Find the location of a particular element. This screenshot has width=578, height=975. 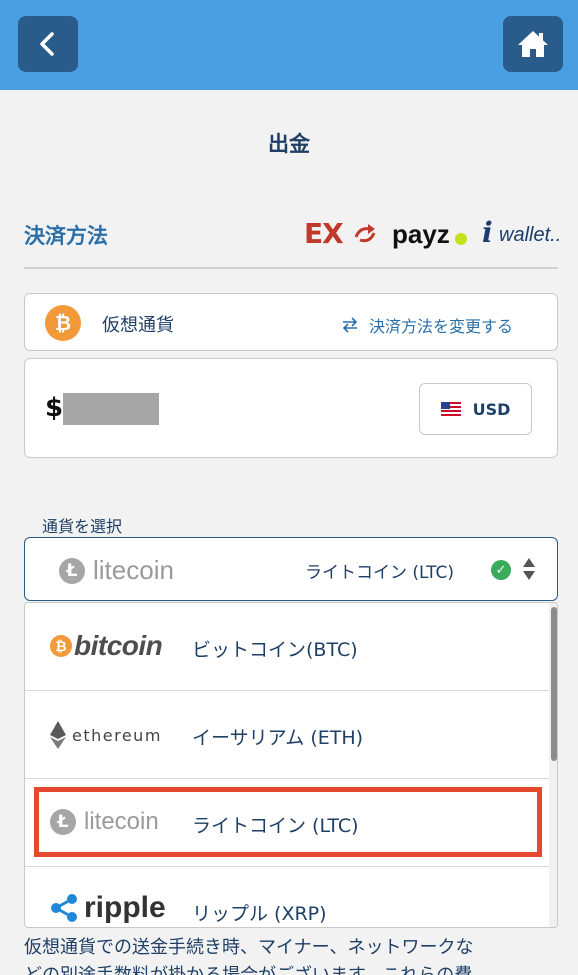

check-circle-icon: ✓ is located at coordinates (501, 570).